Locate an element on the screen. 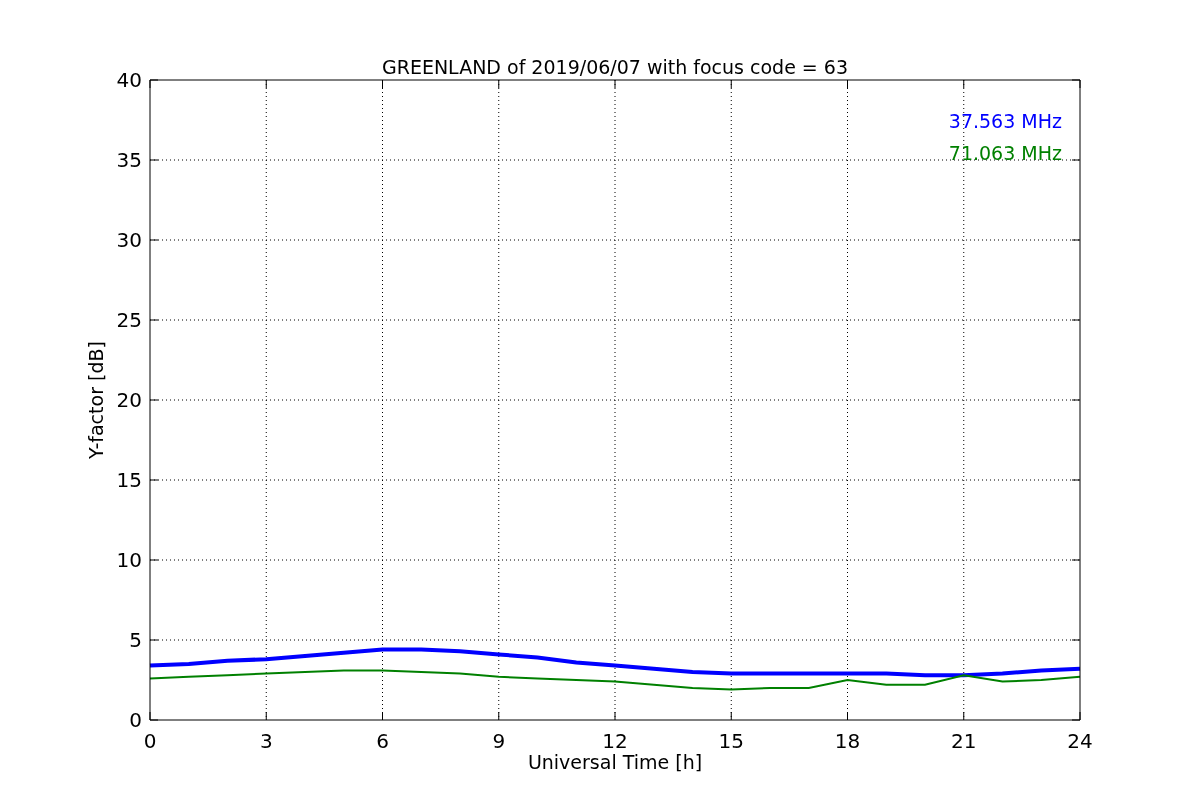 The image size is (1200, 800). y-tick-label: 35 is located at coordinates (129, 160).